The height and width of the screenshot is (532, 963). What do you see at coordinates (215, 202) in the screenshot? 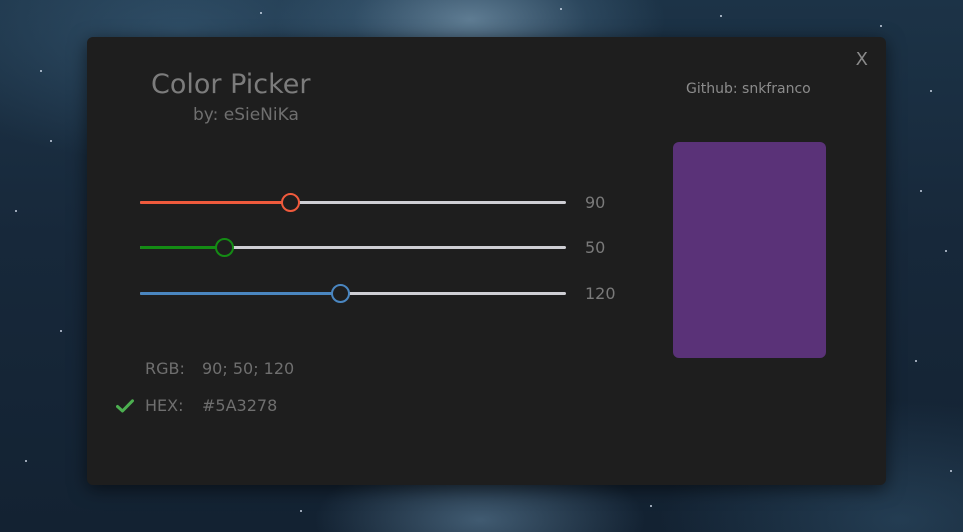
I see `red-slider-fill` at bounding box center [215, 202].